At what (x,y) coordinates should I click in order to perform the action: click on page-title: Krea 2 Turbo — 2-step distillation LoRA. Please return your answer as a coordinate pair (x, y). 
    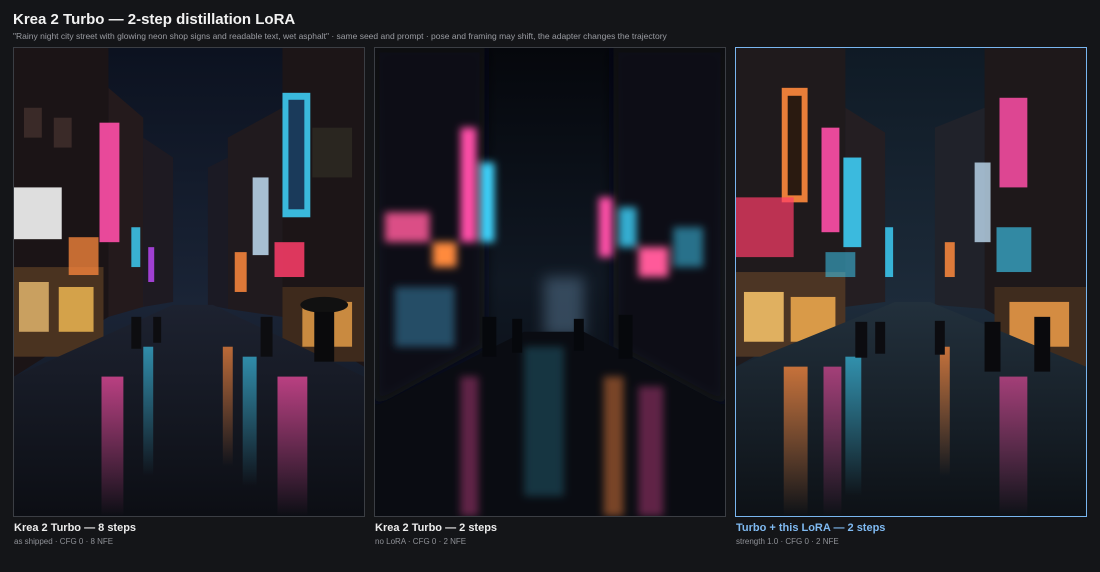
    Looking at the image, I should click on (154, 19).